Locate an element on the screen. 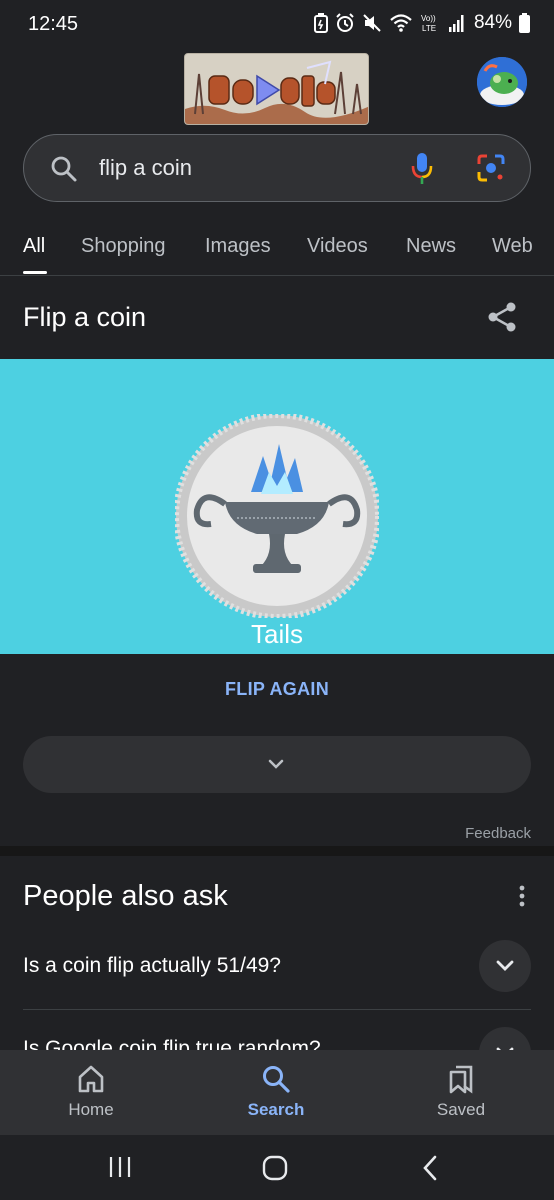 The width and height of the screenshot is (554, 1200). search-input: flip a coin is located at coordinates (145, 168).